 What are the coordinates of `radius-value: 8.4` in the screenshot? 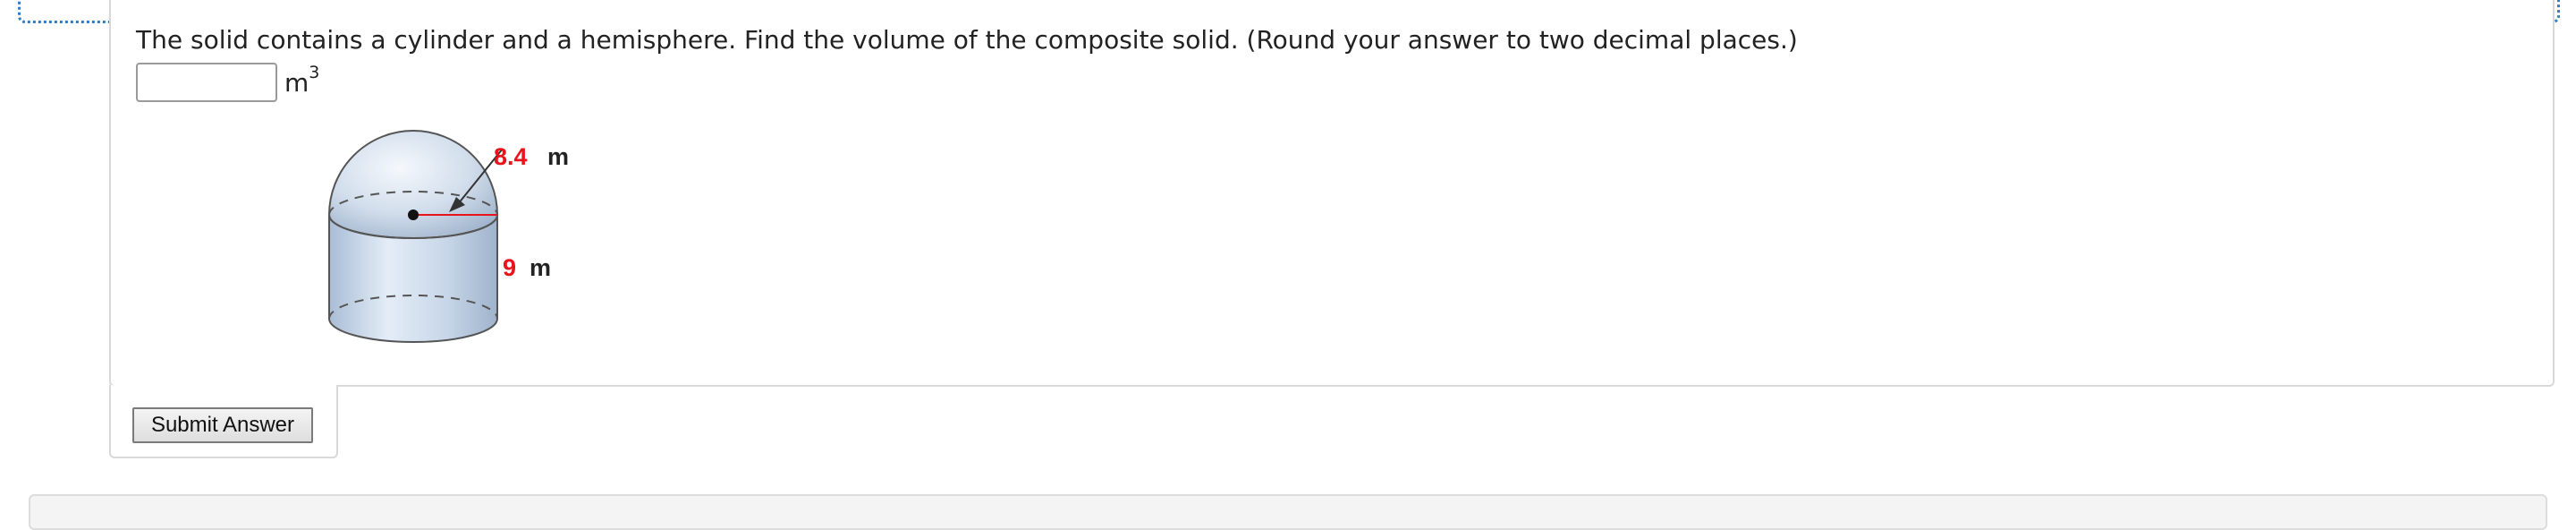 It's located at (511, 156).